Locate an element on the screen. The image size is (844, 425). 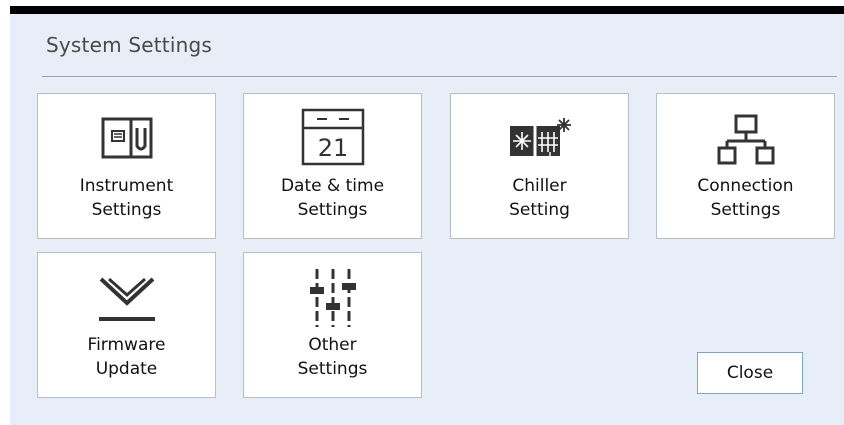
calendar-day-text: 21 is located at coordinates (332, 148).